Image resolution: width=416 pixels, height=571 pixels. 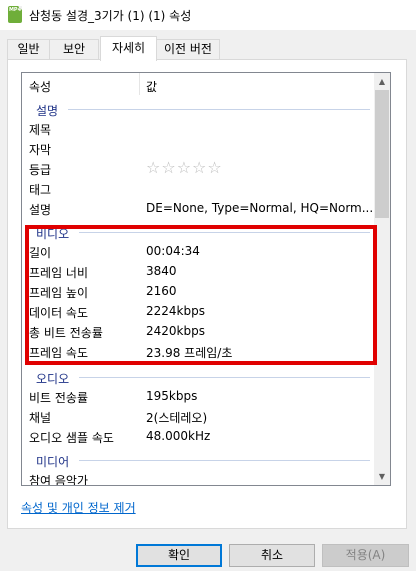 What do you see at coordinates (184, 167) in the screenshot?
I see `star-rating-icon: ☆☆☆☆☆` at bounding box center [184, 167].